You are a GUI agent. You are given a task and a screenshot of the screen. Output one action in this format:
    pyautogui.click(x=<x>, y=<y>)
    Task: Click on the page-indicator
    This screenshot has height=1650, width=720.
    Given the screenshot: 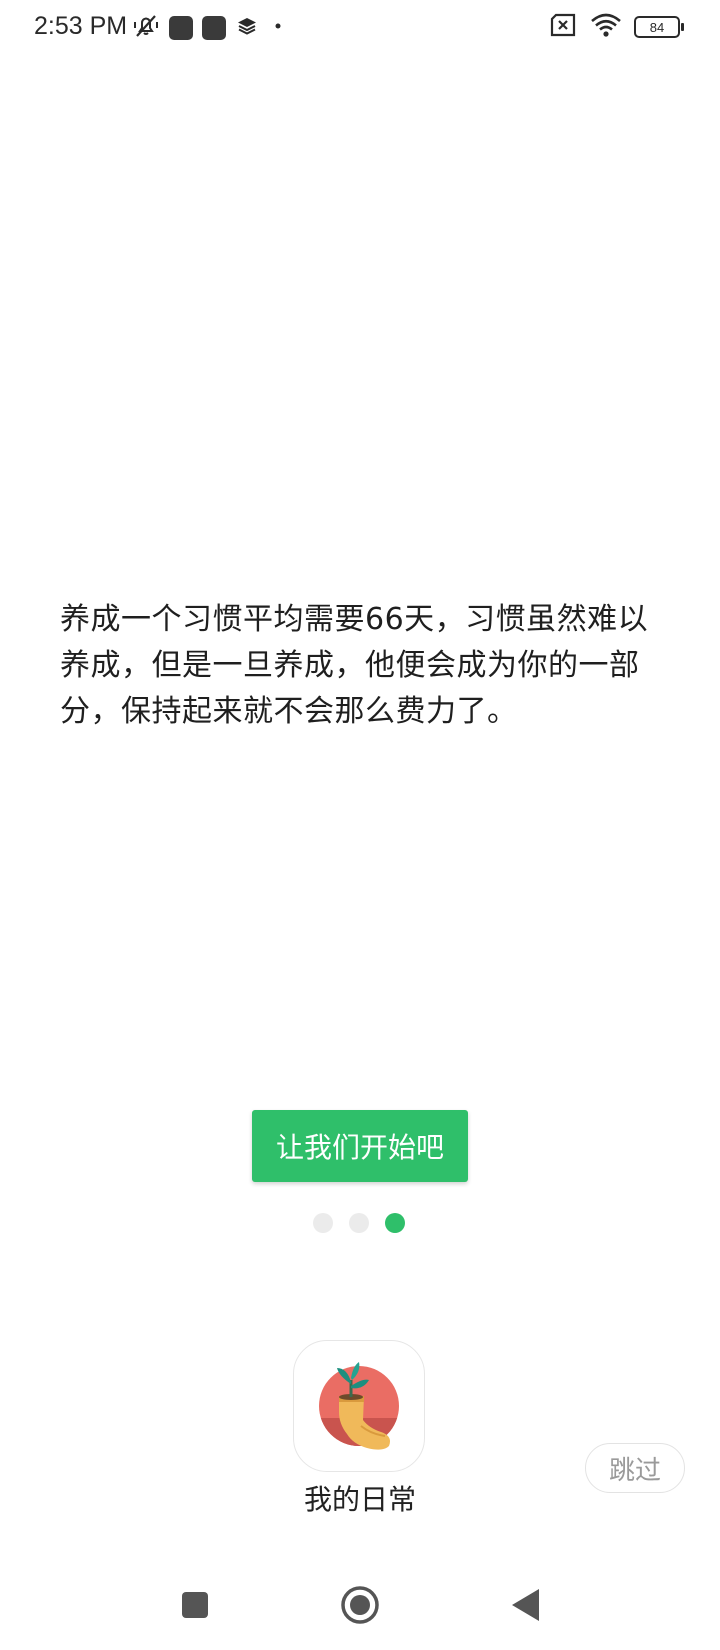 What is the action you would take?
    pyautogui.click(x=359, y=1223)
    